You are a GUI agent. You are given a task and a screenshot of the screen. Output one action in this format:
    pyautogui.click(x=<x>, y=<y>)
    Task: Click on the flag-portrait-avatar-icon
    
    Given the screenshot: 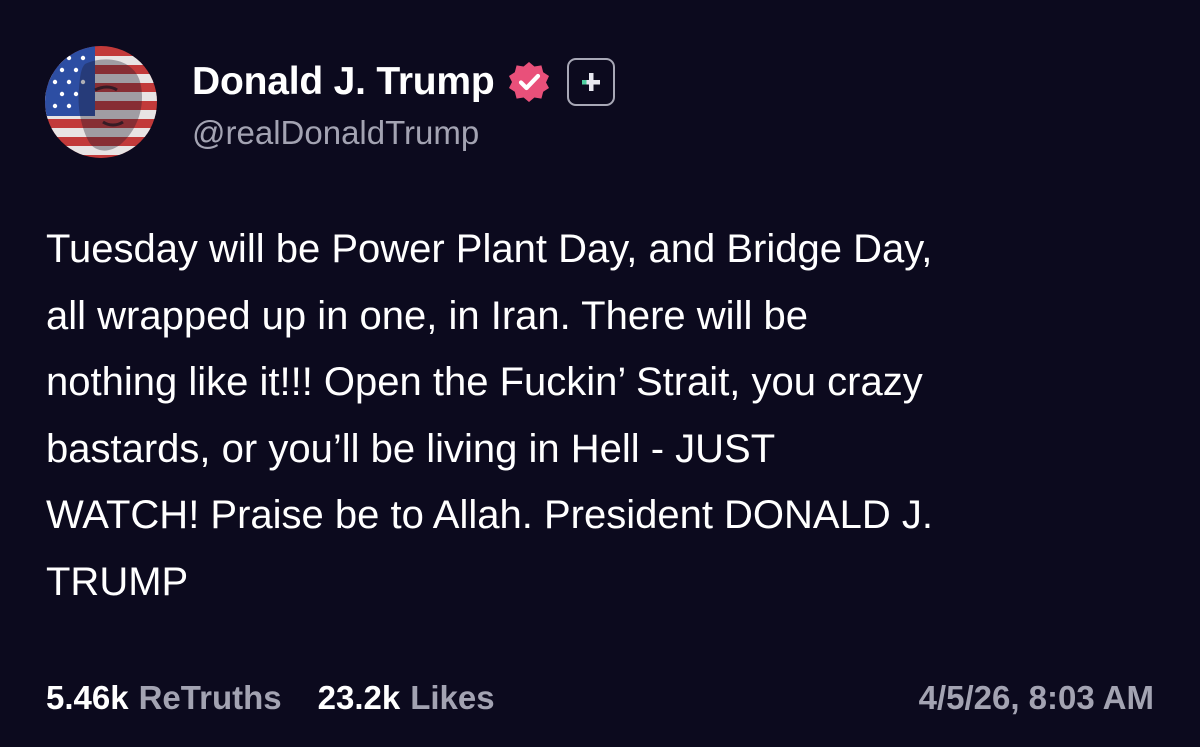 What is the action you would take?
    pyautogui.click(x=101, y=102)
    